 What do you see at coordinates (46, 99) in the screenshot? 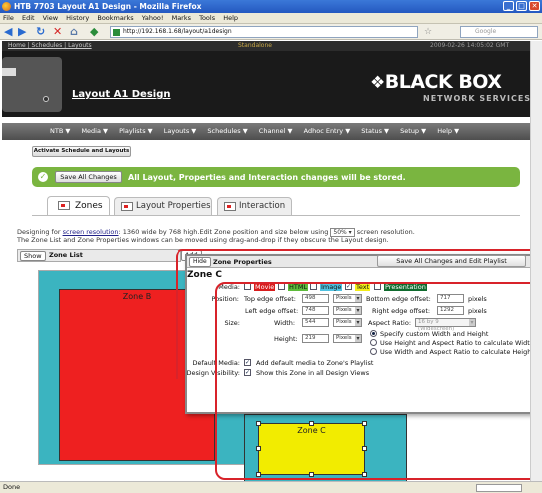
I see `device-button-icon` at bounding box center [46, 99].